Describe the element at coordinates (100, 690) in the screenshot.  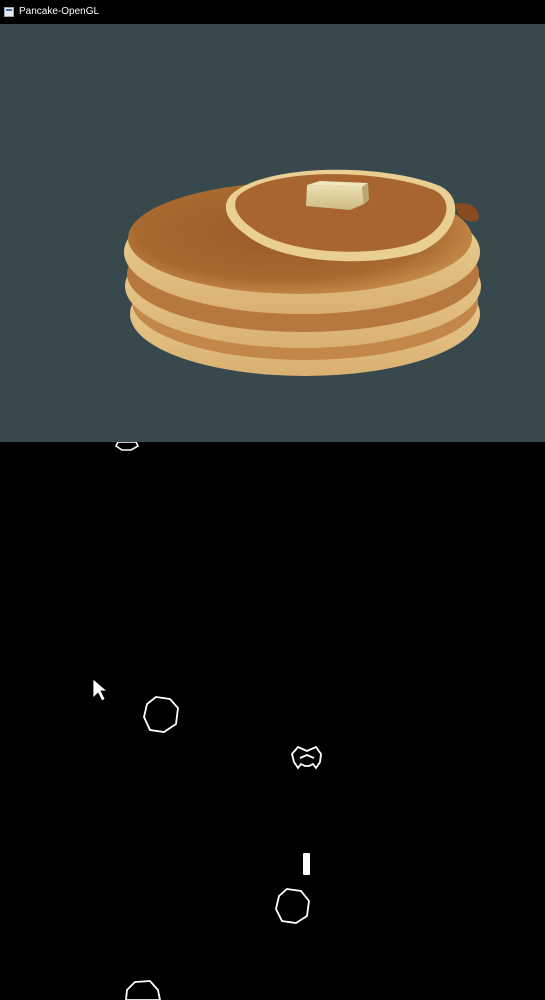
I see `arrow-cursor-icon` at that location.